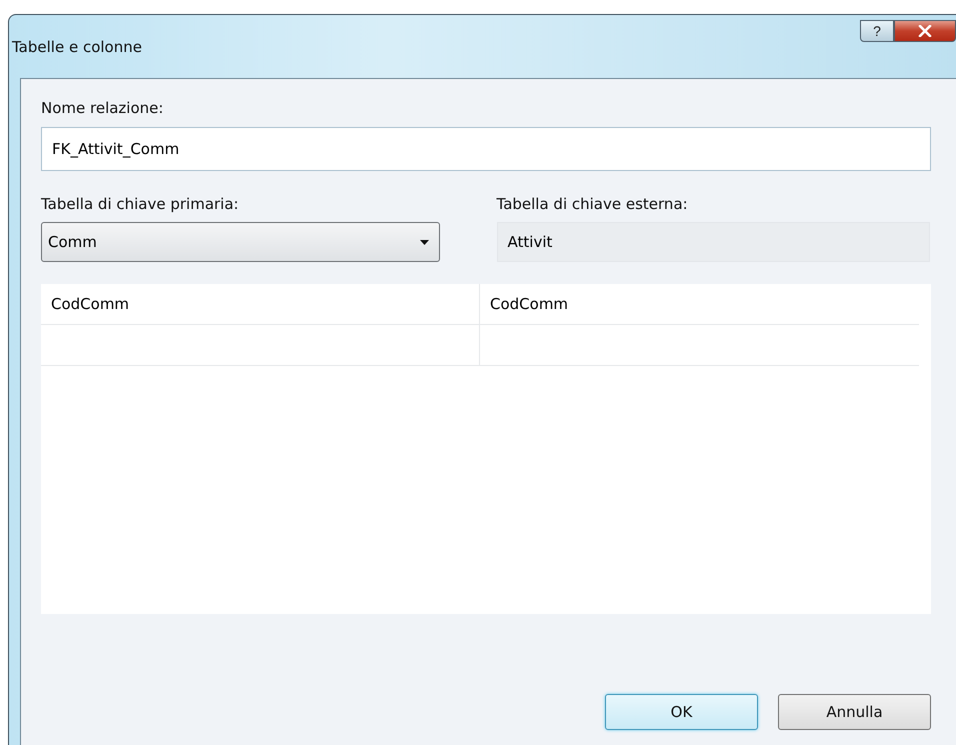  Describe the element at coordinates (140, 204) in the screenshot. I see `field-label: Tabella di chiave primaria:` at that location.